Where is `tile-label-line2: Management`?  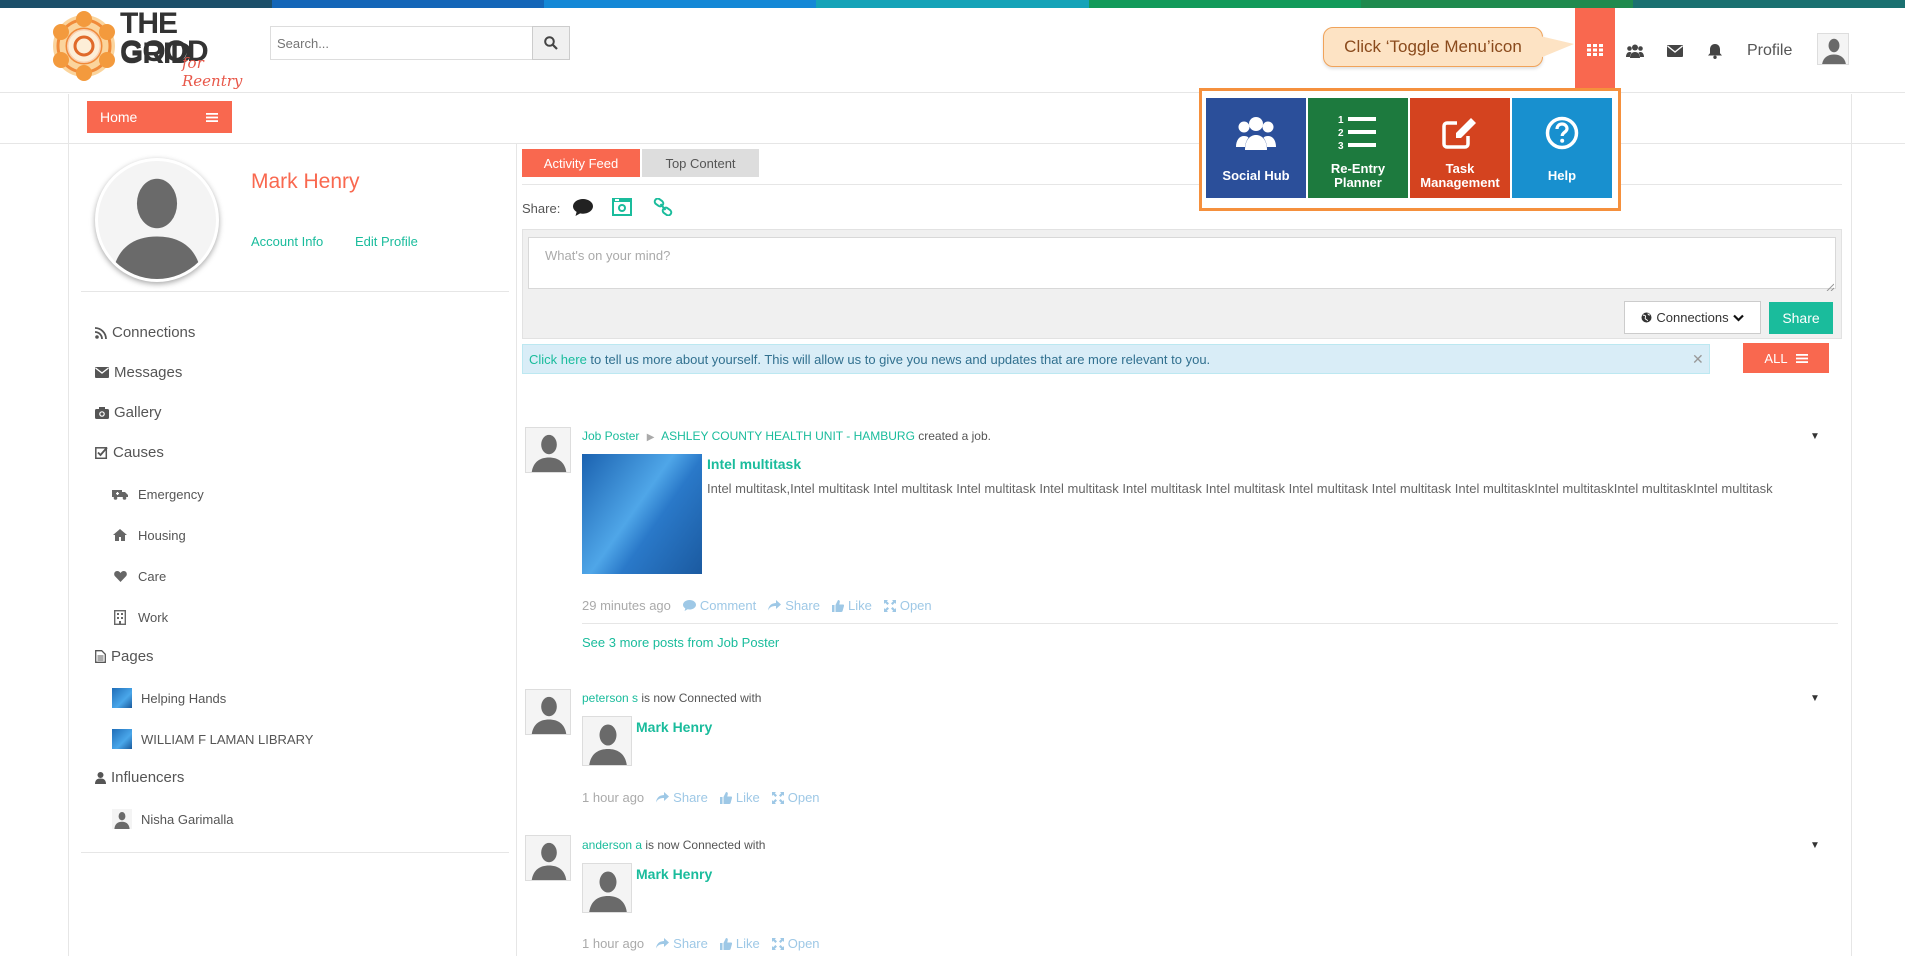
tile-label-line2: Management is located at coordinates (1460, 182).